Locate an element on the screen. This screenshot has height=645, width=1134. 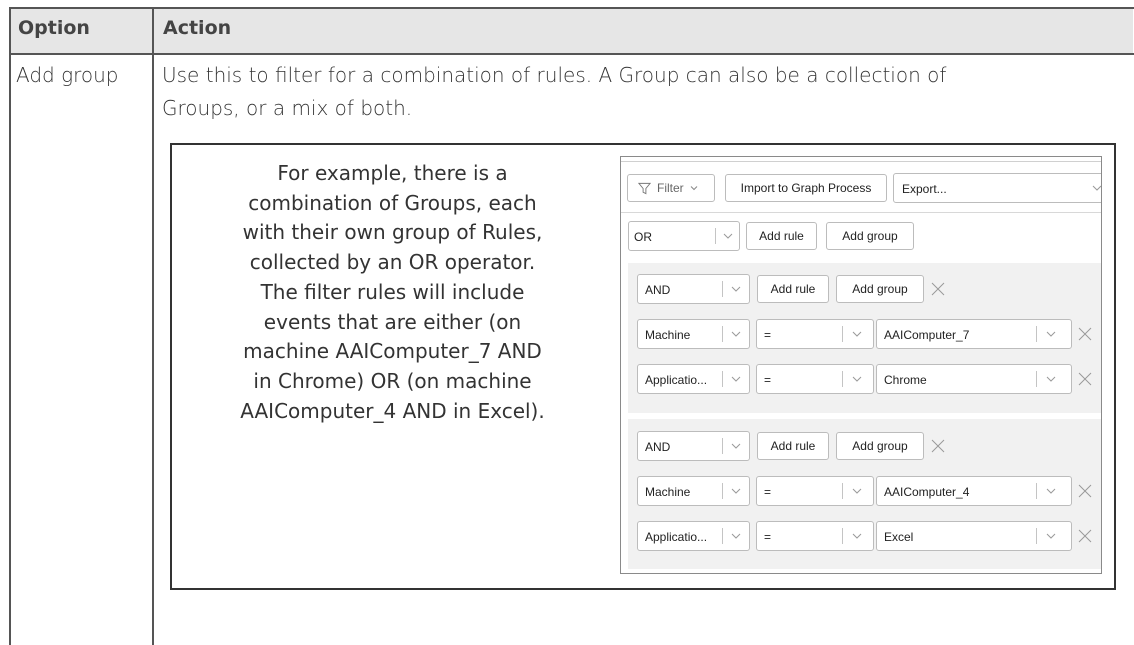
group2-rule1-field-select: Machine is located at coordinates (693, 491).